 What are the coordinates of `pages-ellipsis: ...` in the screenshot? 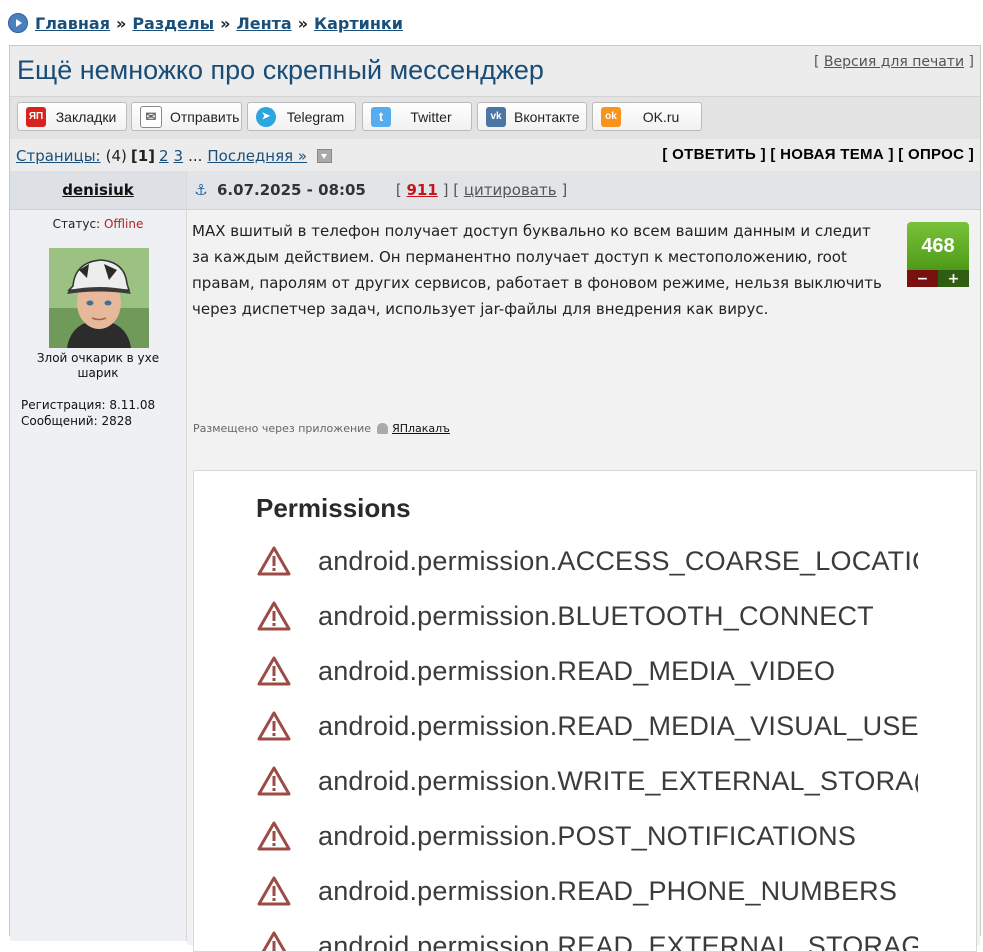 It's located at (195, 156).